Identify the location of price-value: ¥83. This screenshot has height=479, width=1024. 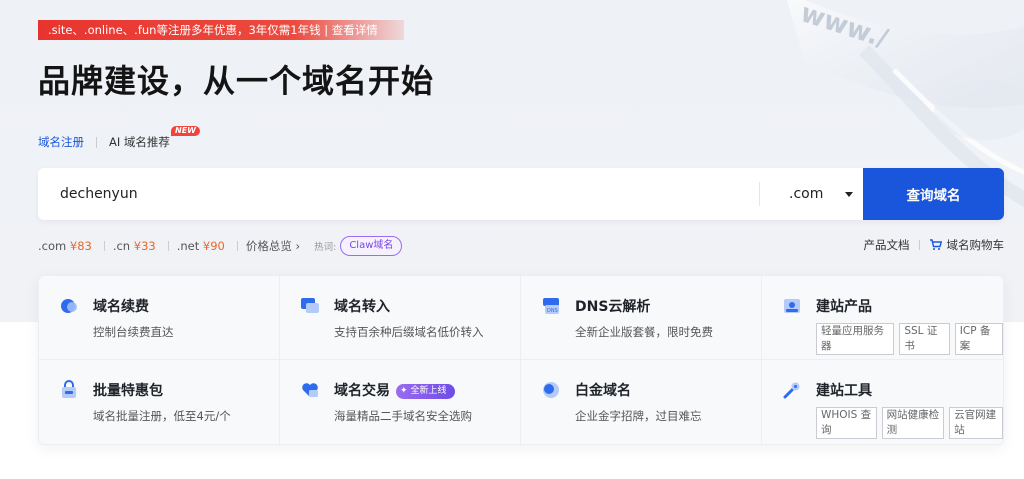
(80, 246).